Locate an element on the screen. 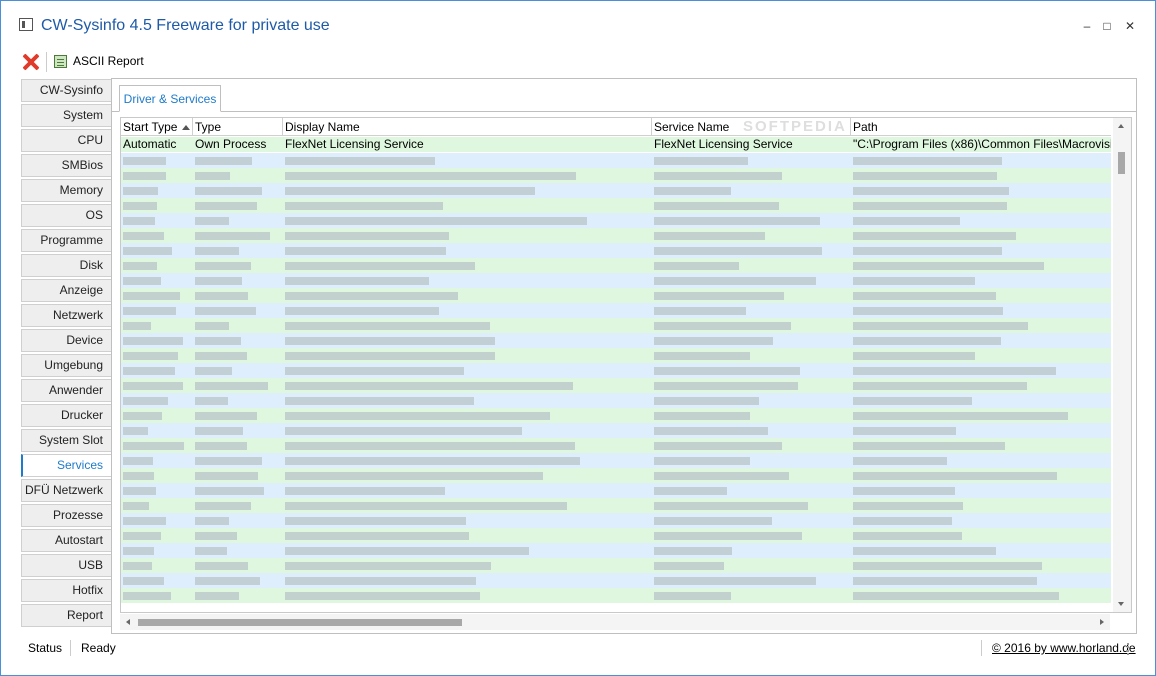  copyright-link: © 2016 by www.horland.de is located at coordinates (1064, 648).